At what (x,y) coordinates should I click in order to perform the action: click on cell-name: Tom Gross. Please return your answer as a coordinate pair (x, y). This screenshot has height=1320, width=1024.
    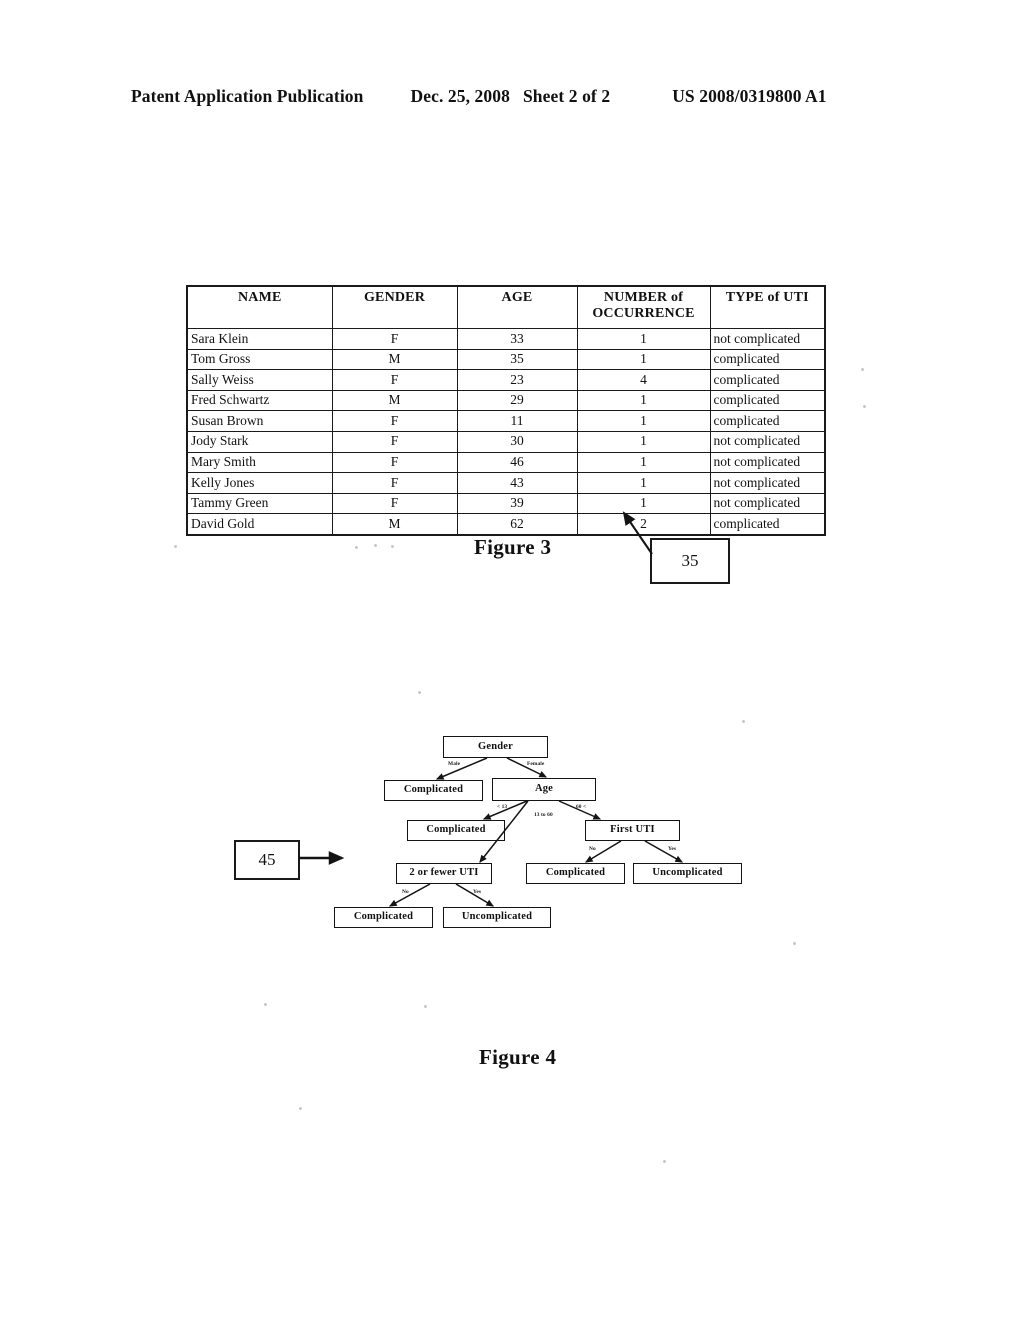
    Looking at the image, I should click on (259, 359).